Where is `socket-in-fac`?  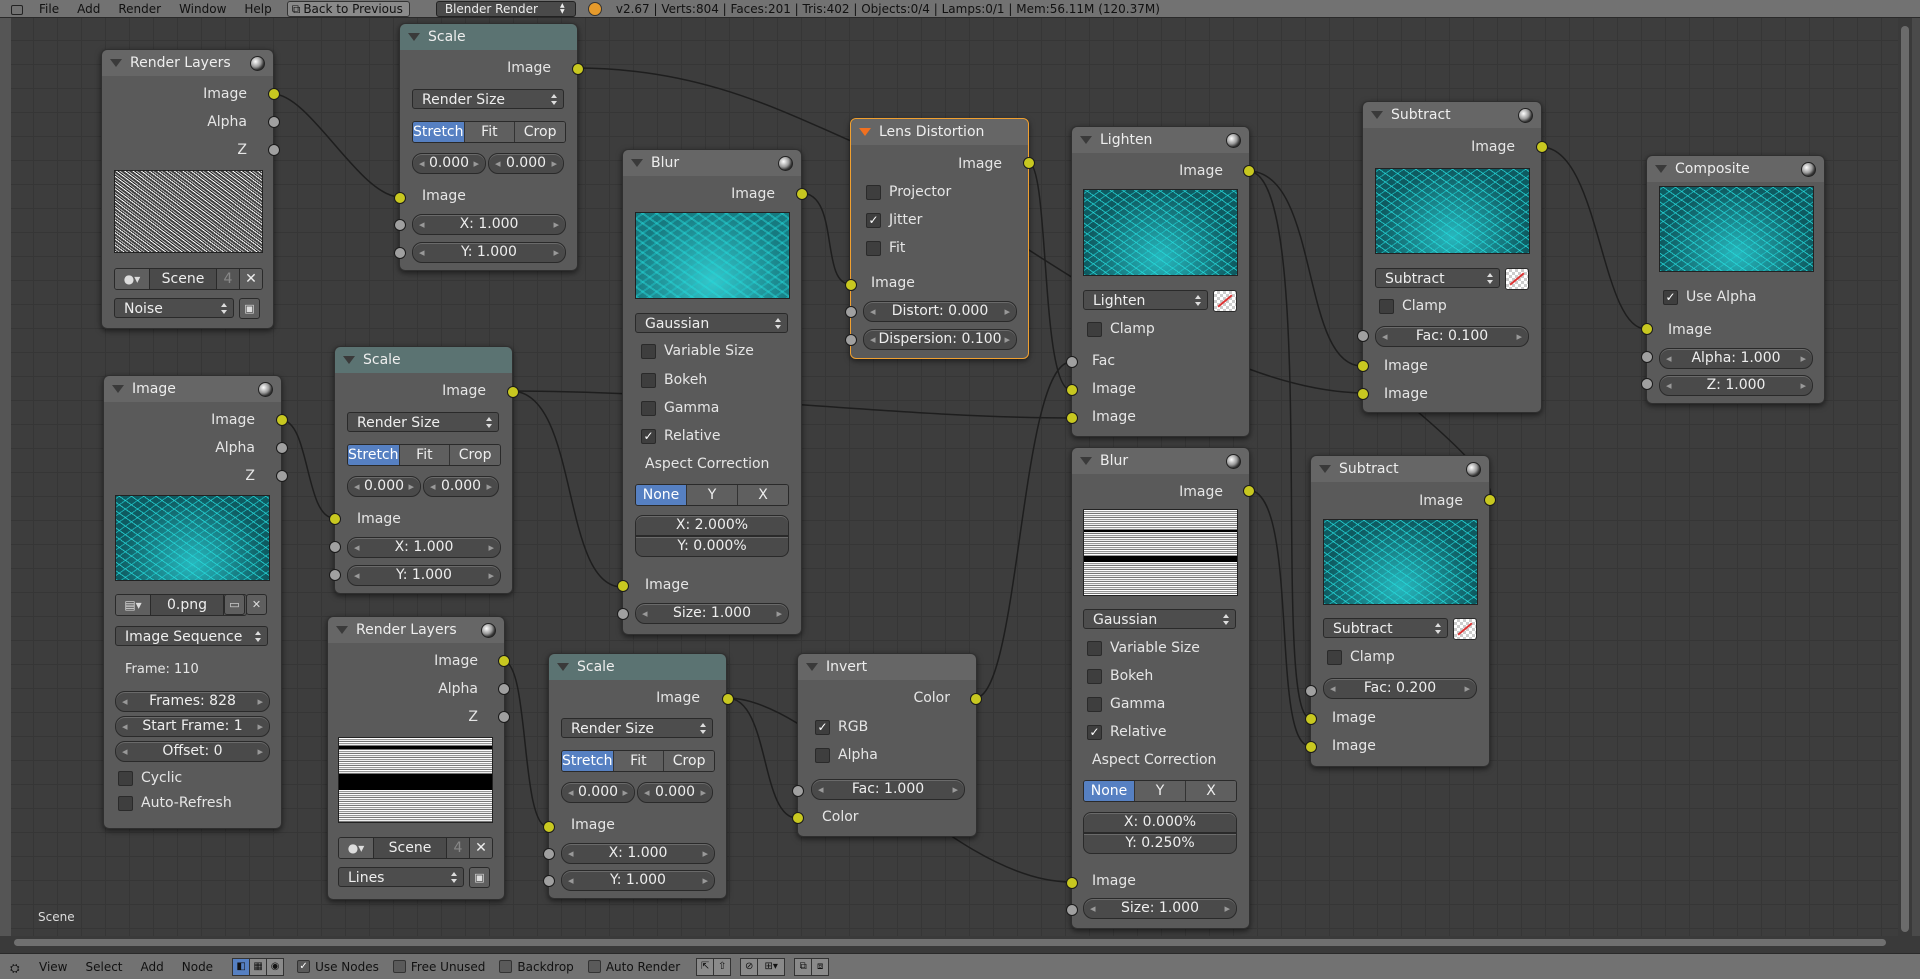 socket-in-fac is located at coordinates (798, 791).